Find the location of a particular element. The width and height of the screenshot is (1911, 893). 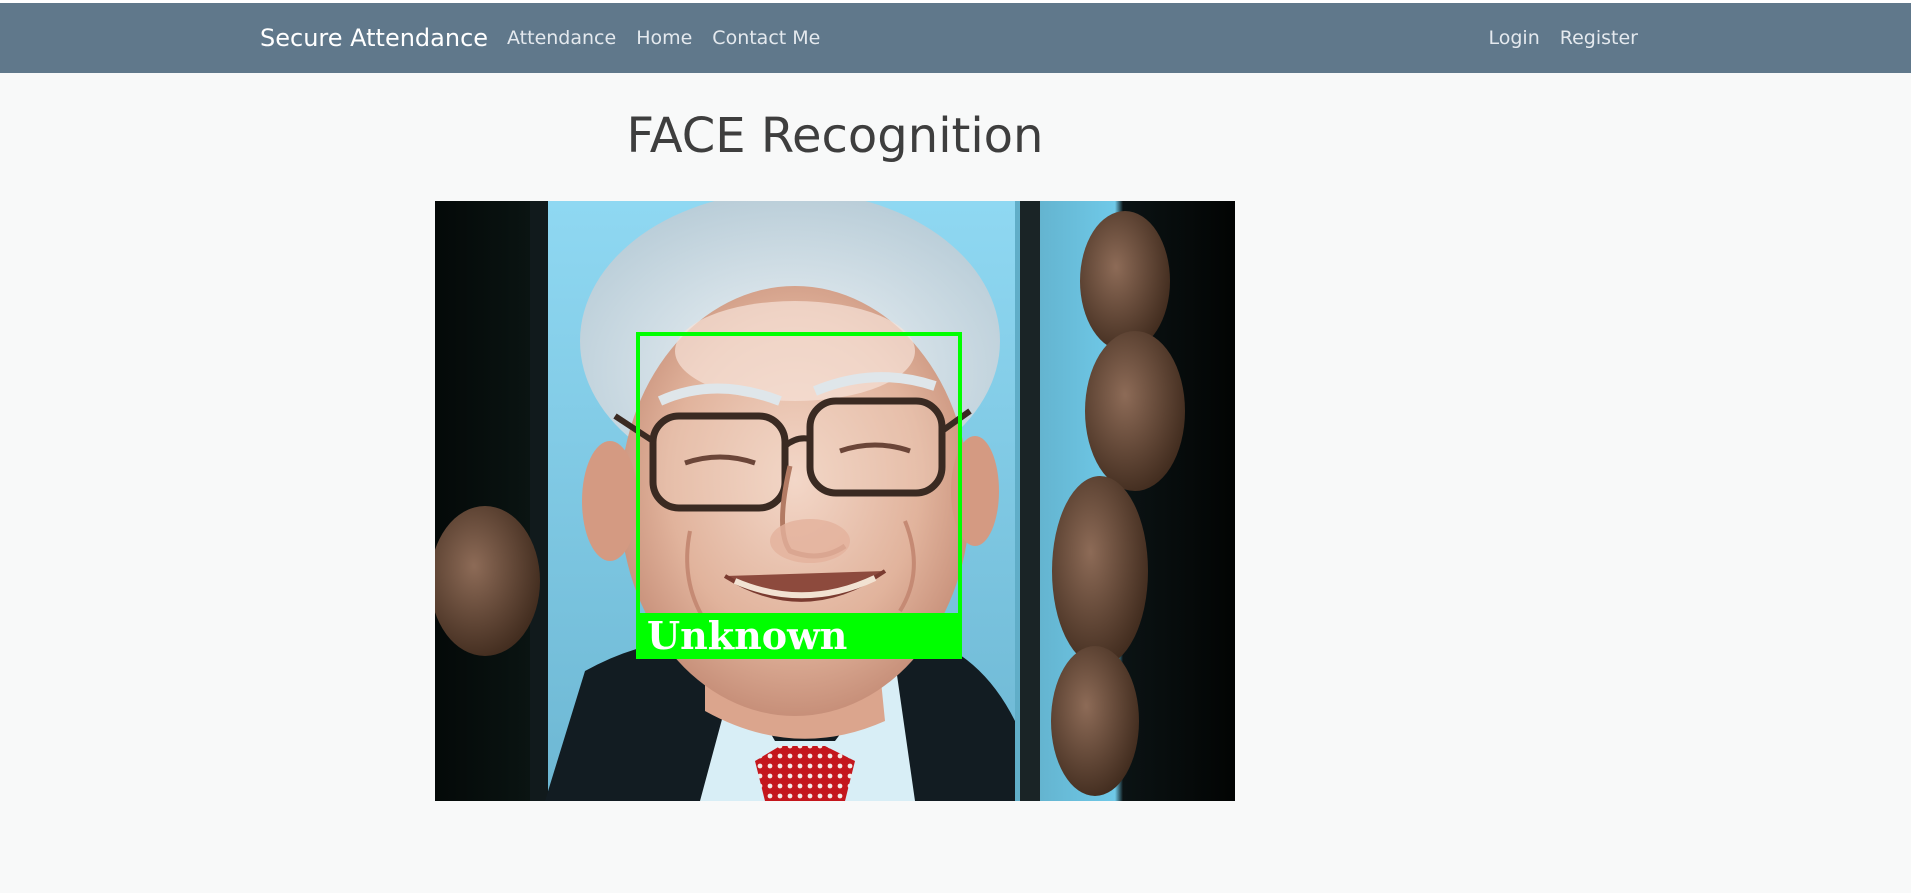

brand-link: Secure Attendance is located at coordinates (374, 38).